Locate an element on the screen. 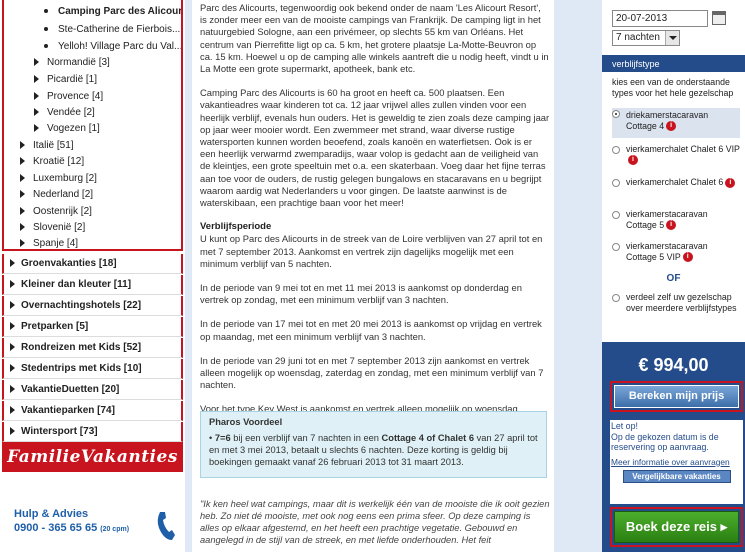 The image size is (745, 552). book-trip-button: Boek deze reis ▸ is located at coordinates (676, 527).